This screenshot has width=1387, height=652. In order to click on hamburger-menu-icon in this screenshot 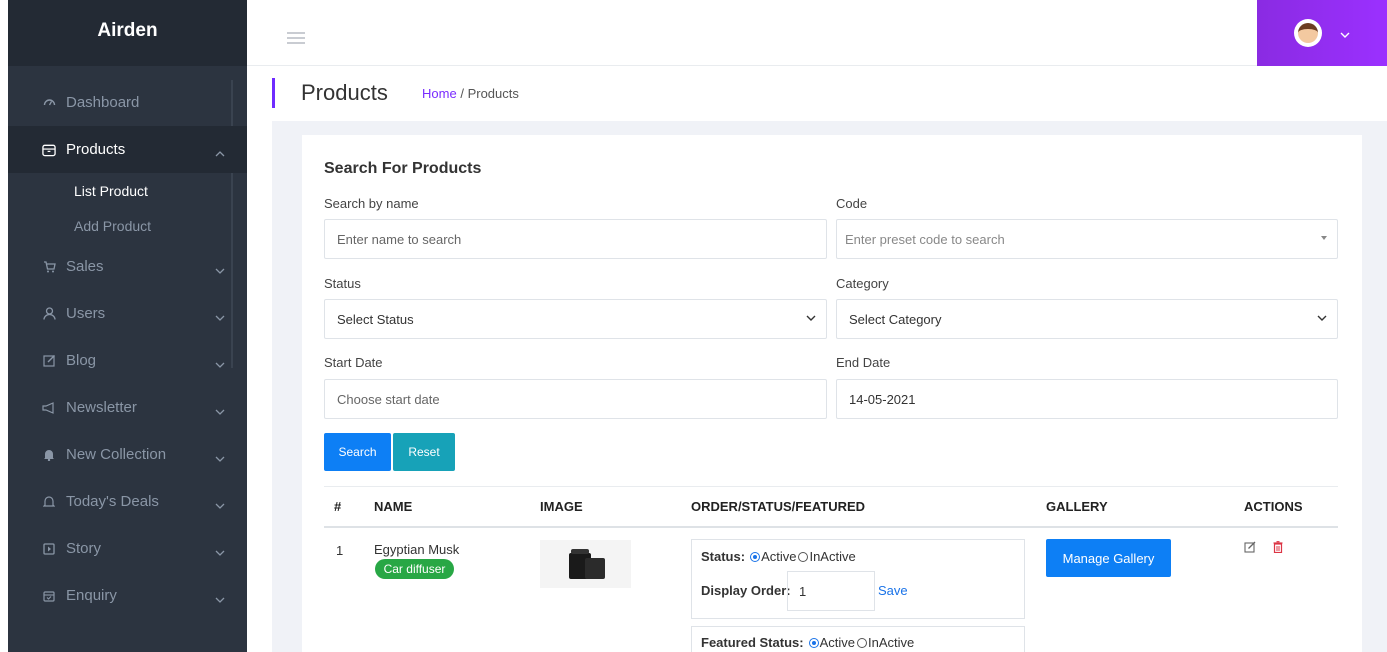, I will do `click(296, 39)`.